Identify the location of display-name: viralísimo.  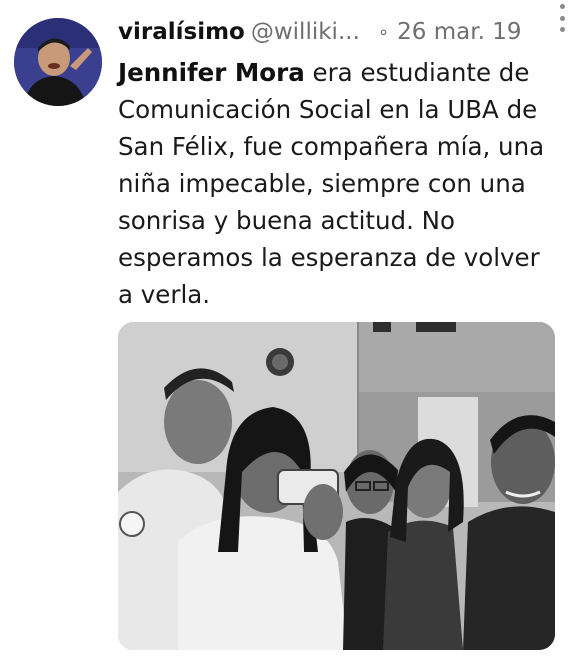
(181, 32).